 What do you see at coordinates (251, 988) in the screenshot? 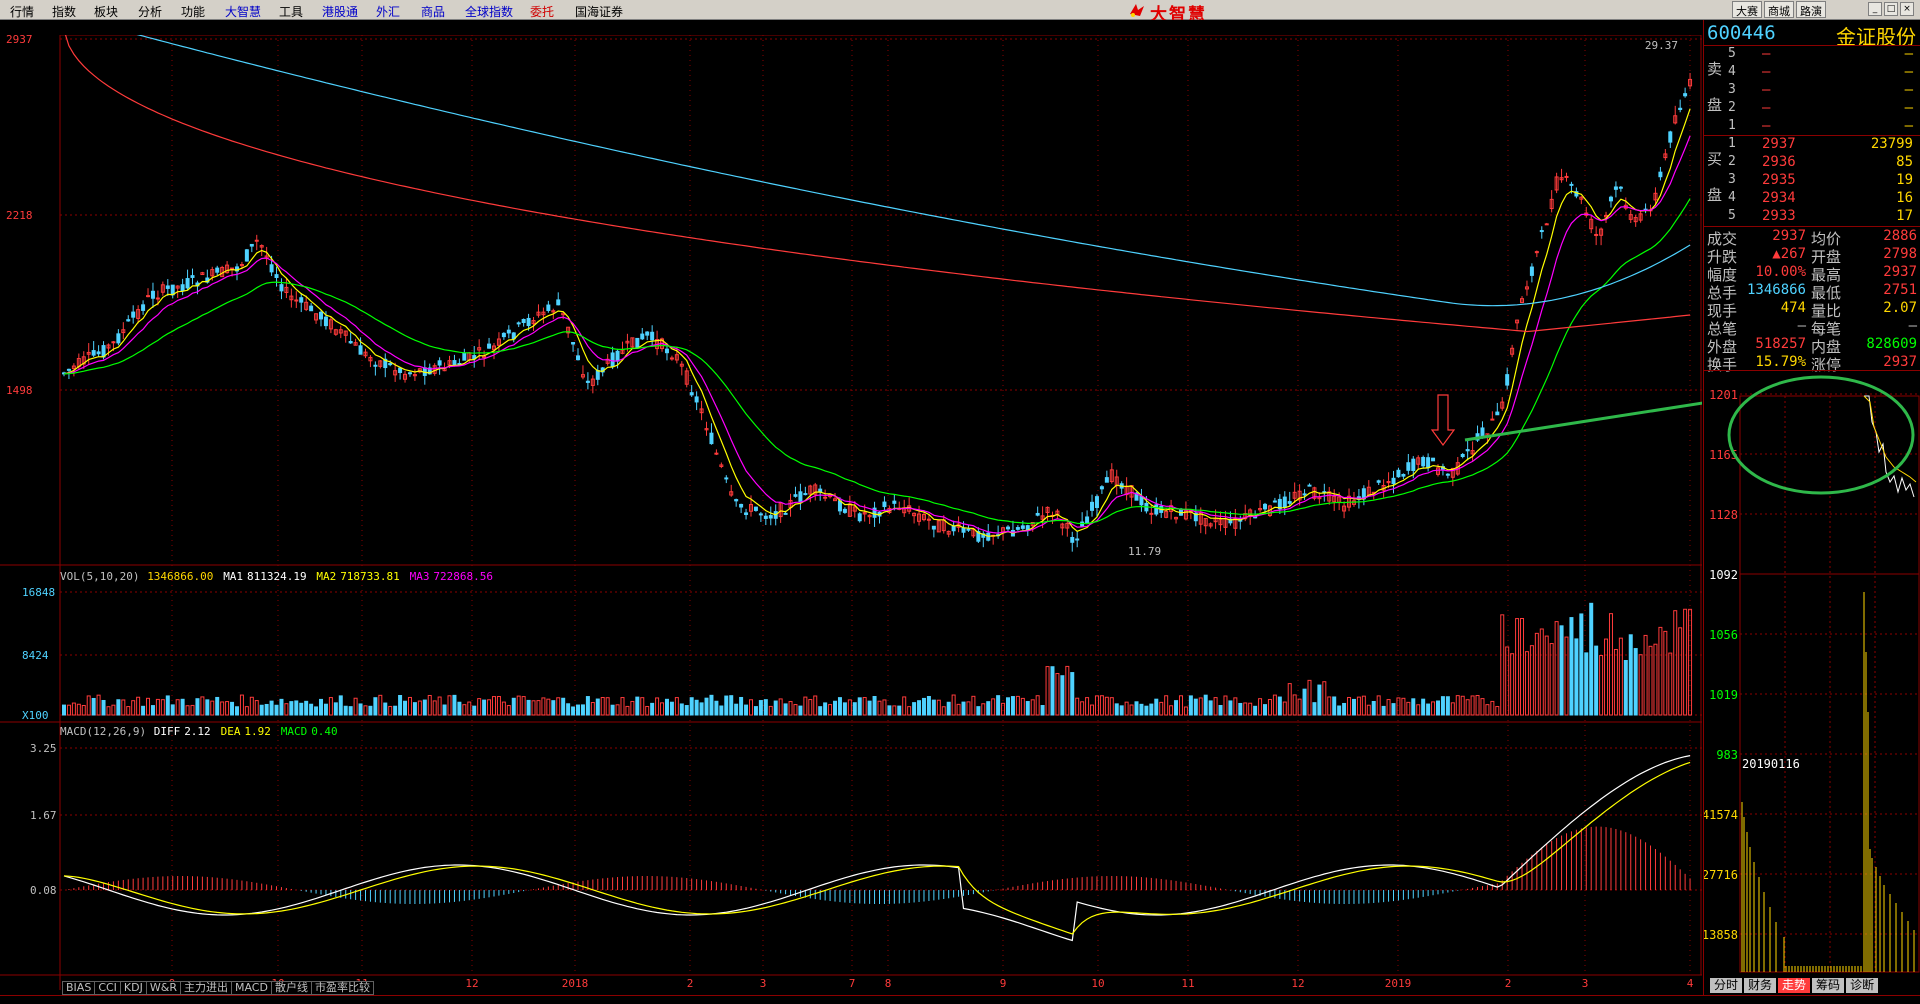
I see `indicator-tab: MACD` at bounding box center [251, 988].